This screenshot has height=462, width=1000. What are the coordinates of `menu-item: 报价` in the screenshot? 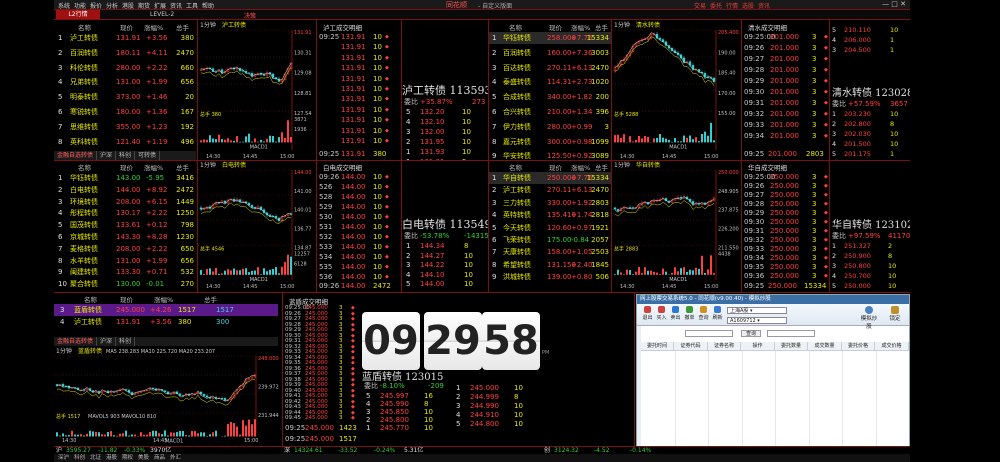 It's located at (96, 5).